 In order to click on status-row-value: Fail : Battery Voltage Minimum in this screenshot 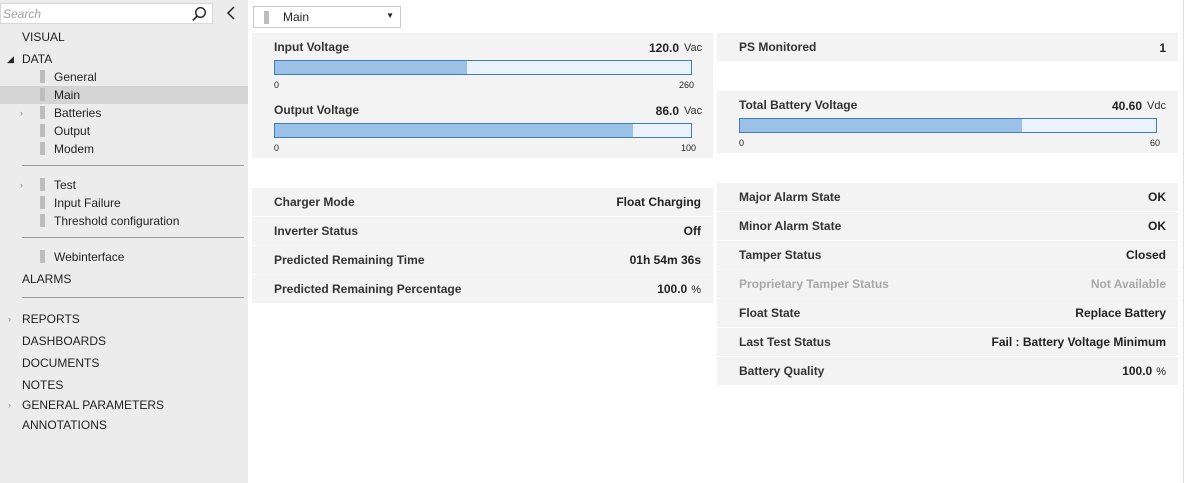, I will do `click(1079, 342)`.